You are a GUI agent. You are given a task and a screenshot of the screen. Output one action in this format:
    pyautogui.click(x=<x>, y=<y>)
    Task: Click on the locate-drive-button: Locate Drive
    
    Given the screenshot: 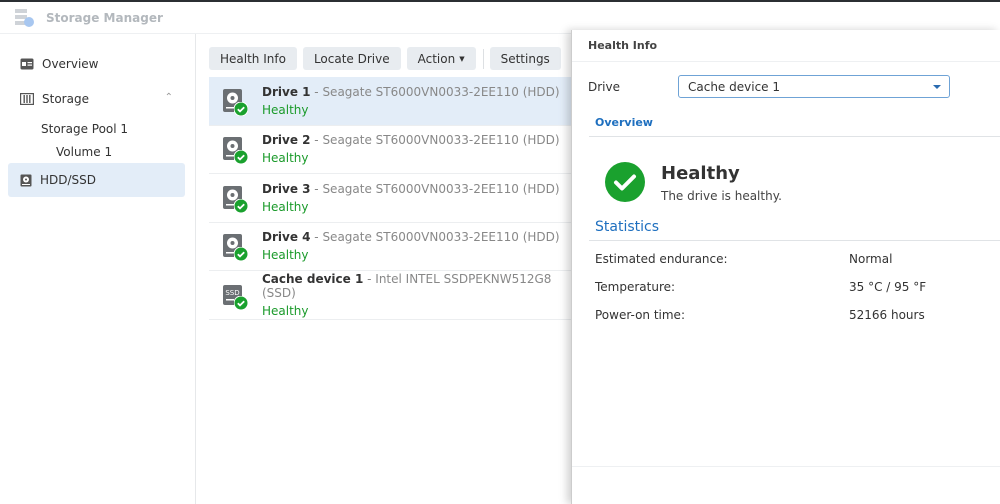 What is the action you would take?
    pyautogui.click(x=351, y=58)
    